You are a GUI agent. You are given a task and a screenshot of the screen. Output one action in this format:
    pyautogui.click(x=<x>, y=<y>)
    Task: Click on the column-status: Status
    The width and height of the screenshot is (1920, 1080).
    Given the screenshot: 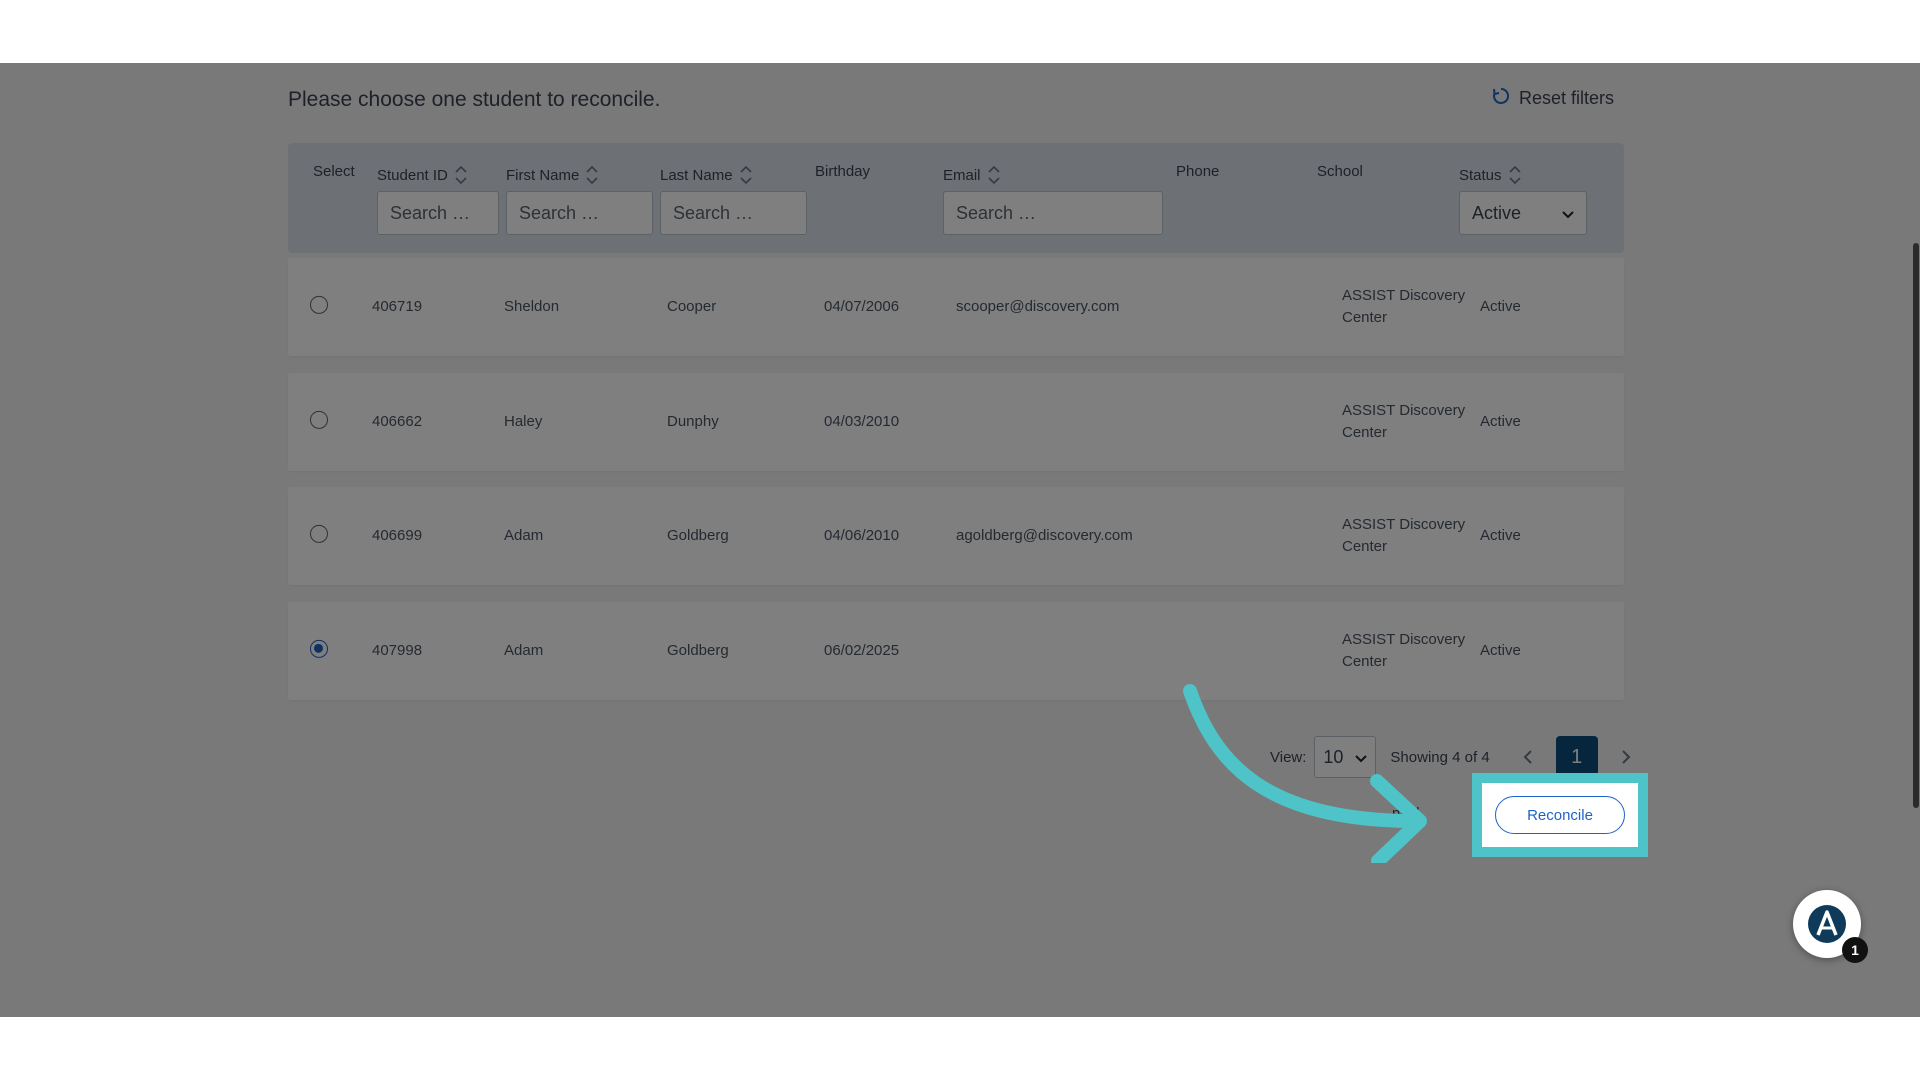 What is the action you would take?
    pyautogui.click(x=1490, y=175)
    